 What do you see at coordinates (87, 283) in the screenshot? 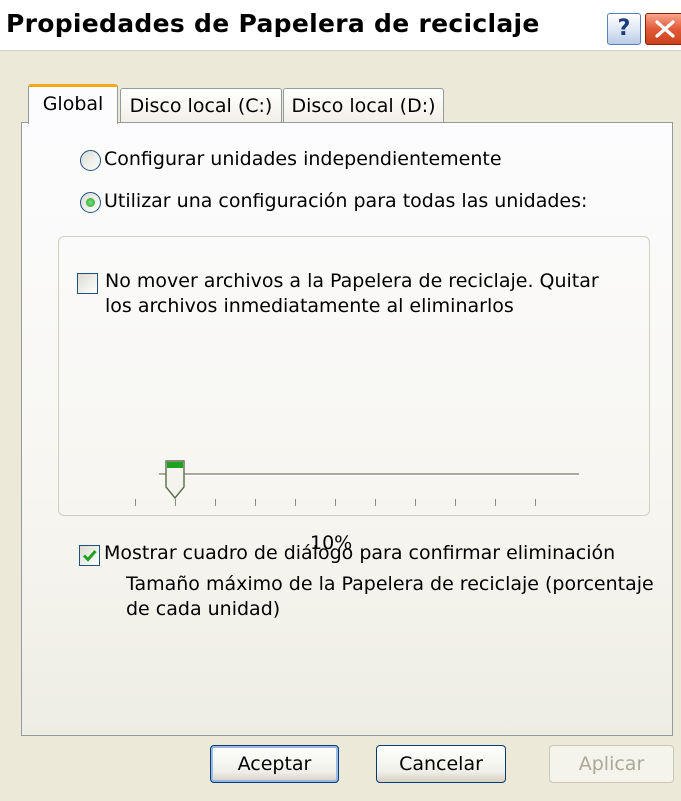
I see `no-move-checkbox` at bounding box center [87, 283].